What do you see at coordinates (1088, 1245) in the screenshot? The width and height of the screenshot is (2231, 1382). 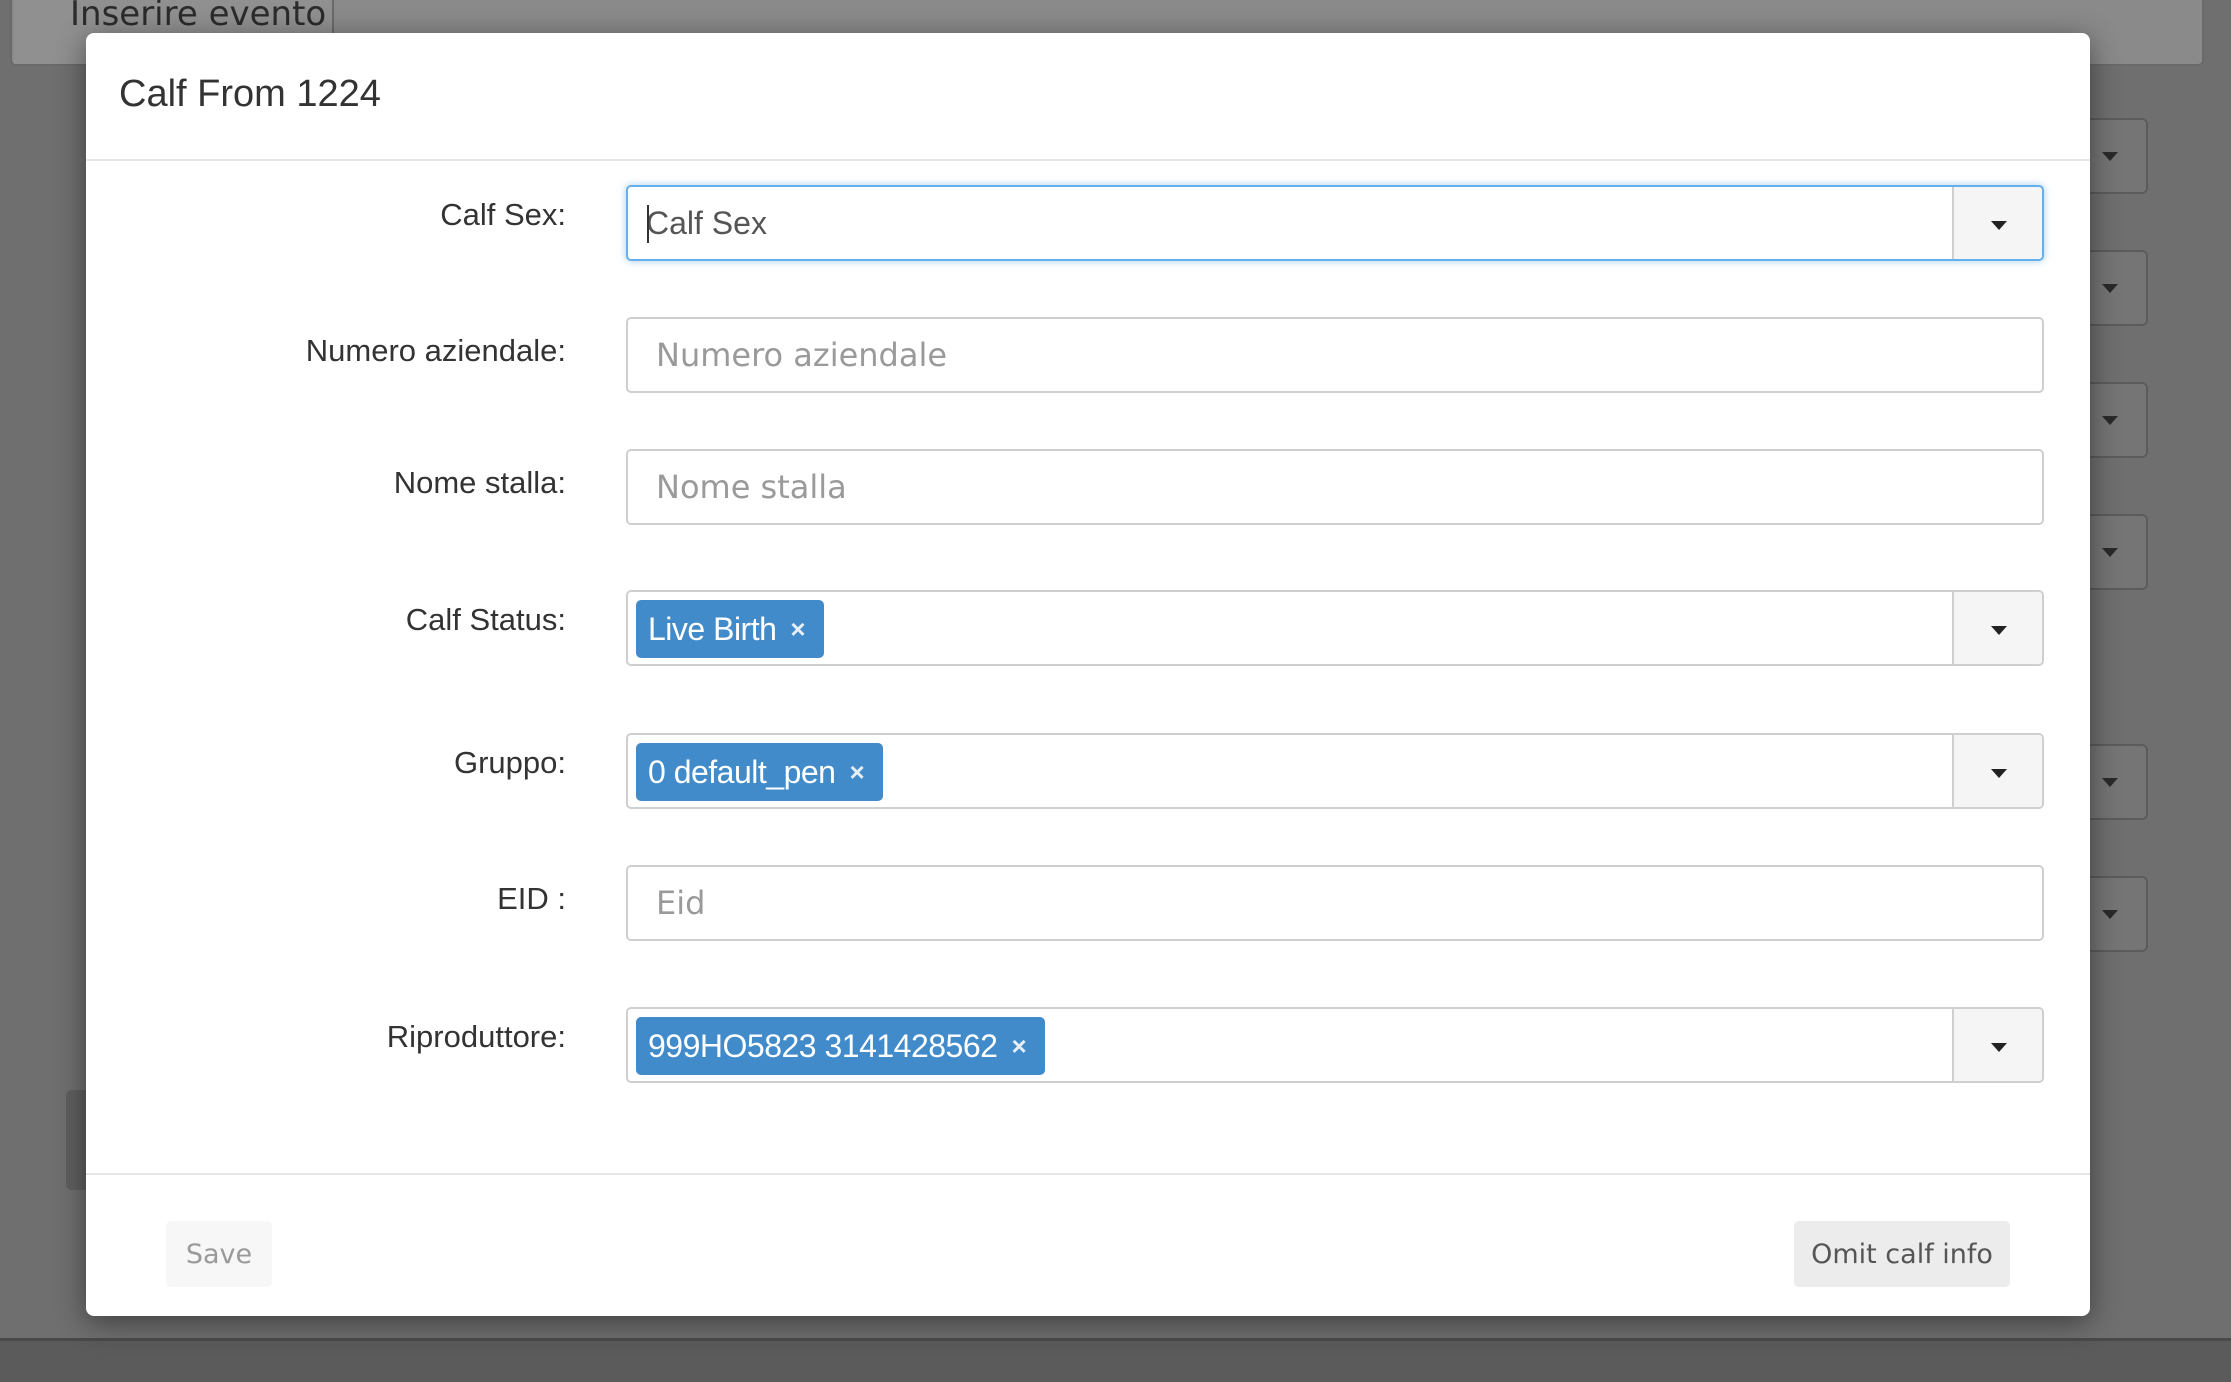 I see `modal-footer: Save Omit calf info` at bounding box center [1088, 1245].